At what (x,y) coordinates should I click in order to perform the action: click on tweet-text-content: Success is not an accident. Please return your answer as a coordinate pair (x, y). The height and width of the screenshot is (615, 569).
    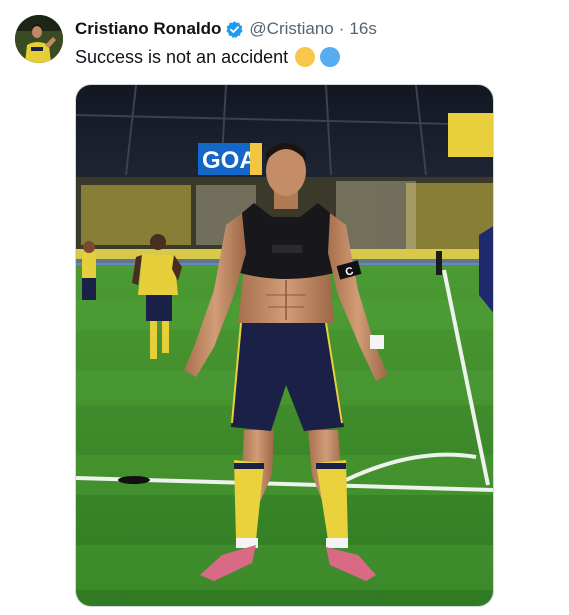
    Looking at the image, I should click on (182, 57).